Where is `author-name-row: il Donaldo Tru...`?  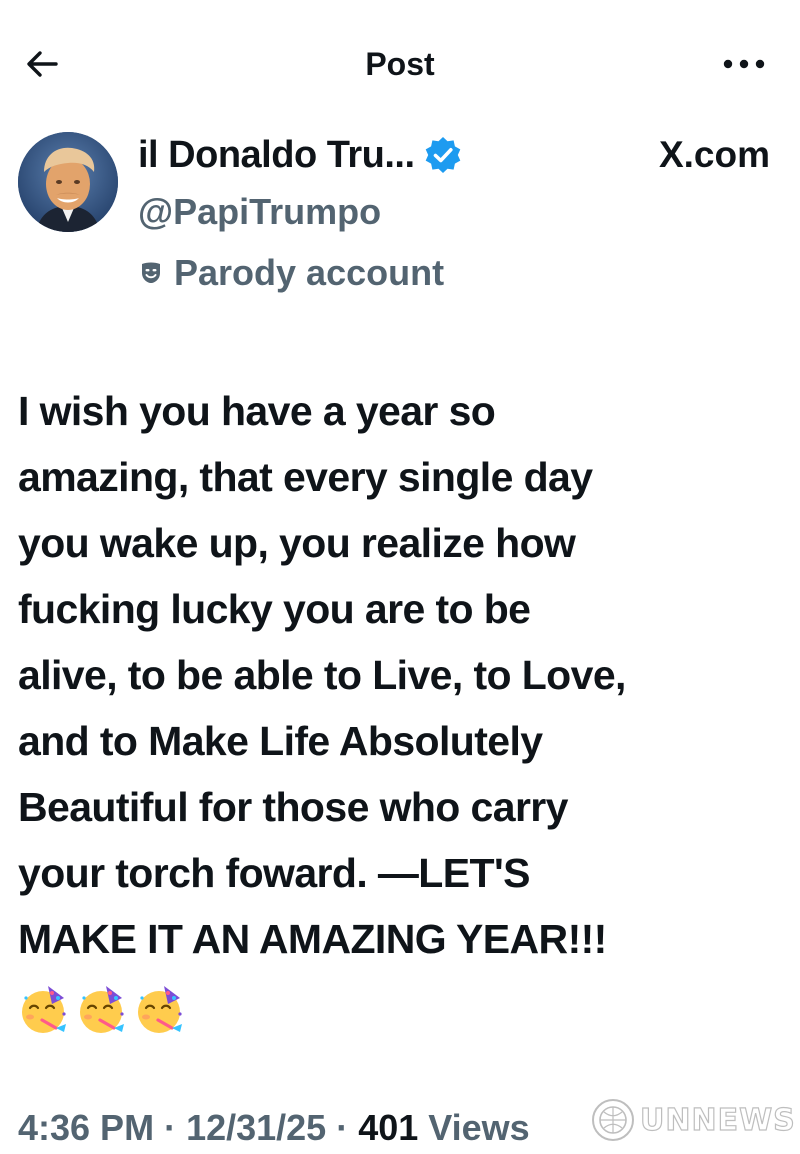 author-name-row: il Donaldo Tru... is located at coordinates (300, 155).